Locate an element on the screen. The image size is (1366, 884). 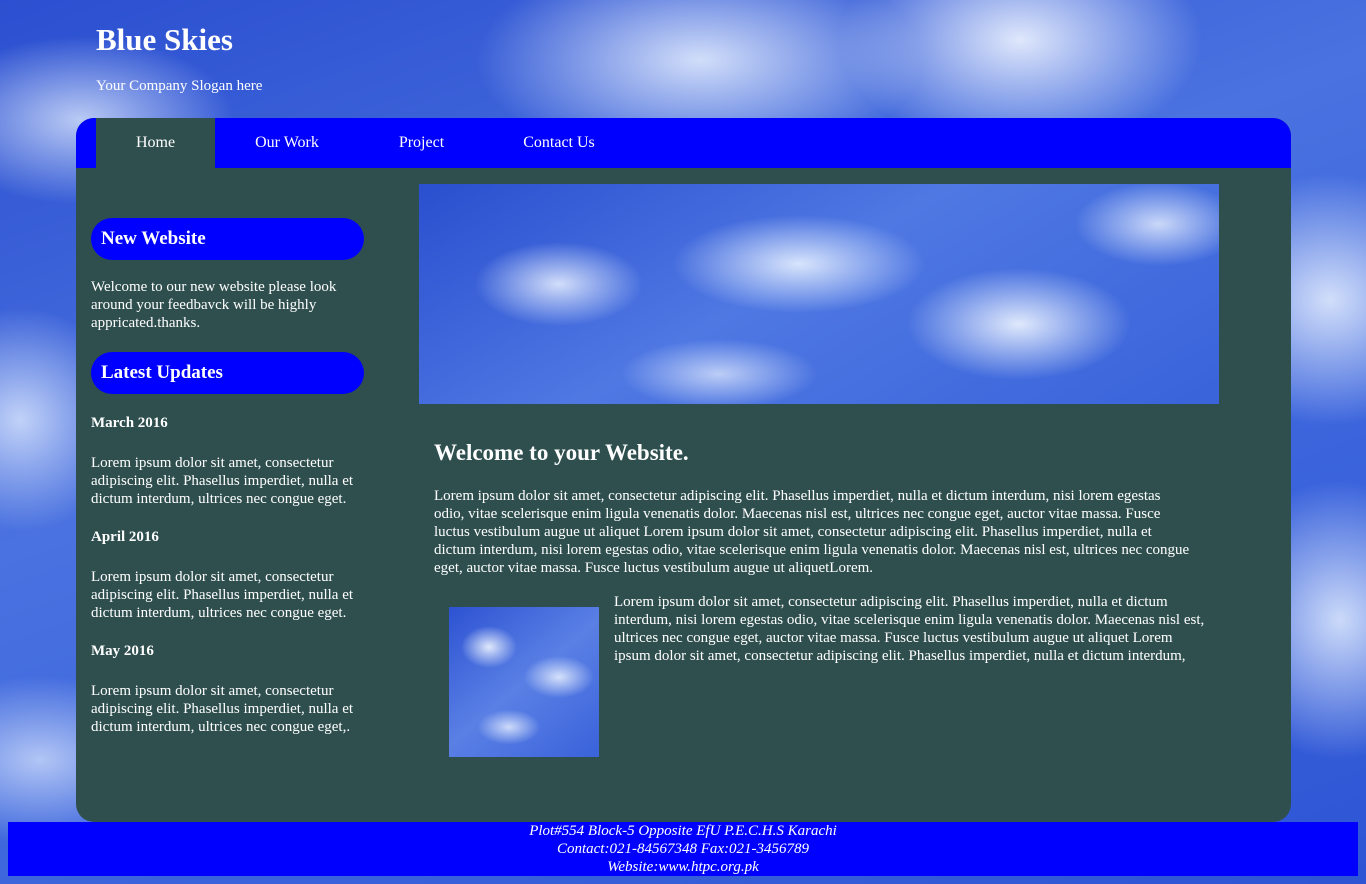
welcome-heading: Welcome to your Website. is located at coordinates (561, 452).